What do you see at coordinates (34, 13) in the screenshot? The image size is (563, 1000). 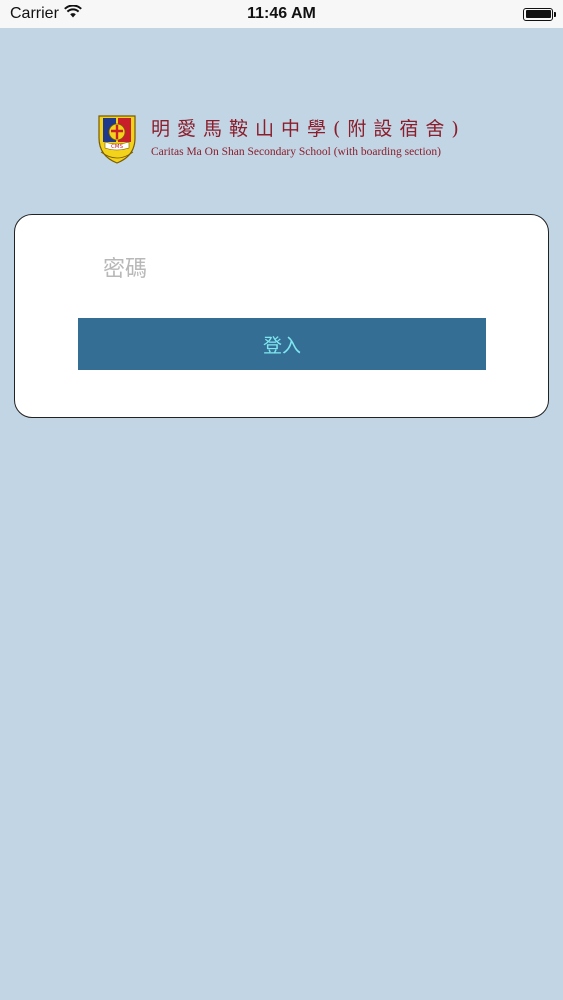 I see `carrier-label: Carrier` at bounding box center [34, 13].